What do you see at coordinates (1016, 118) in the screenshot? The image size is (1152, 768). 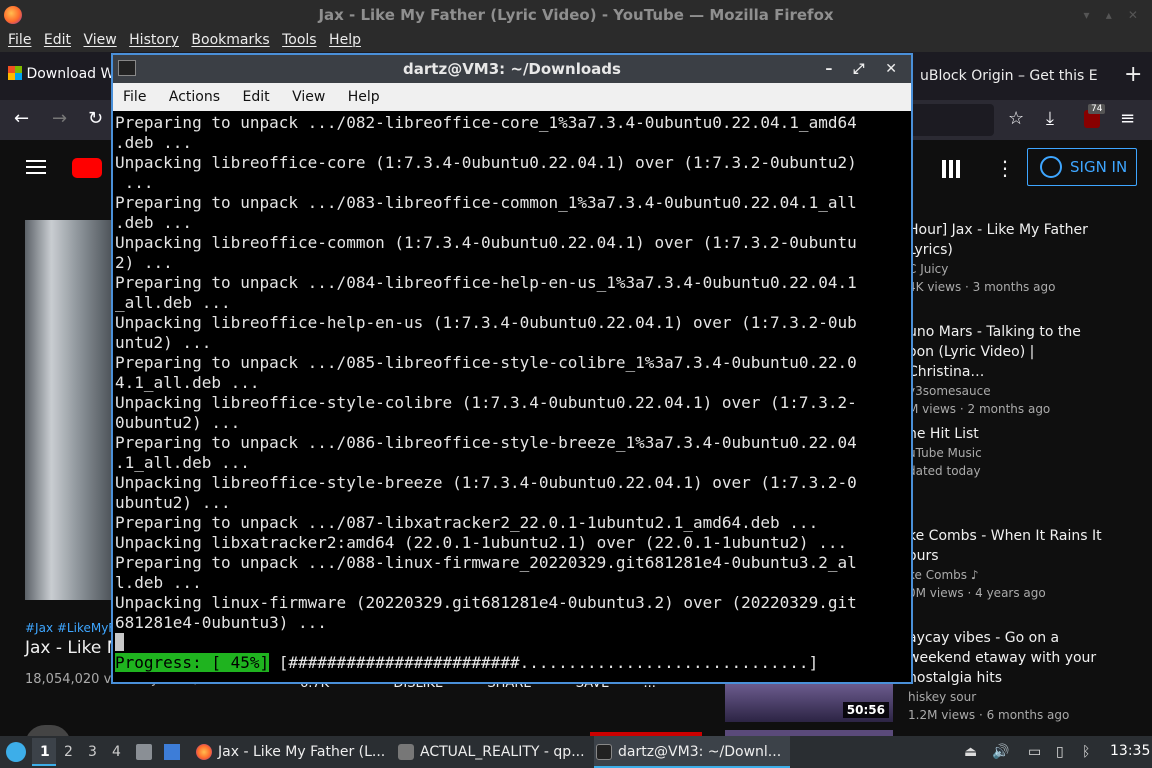 I see `bookmark-star-icon: ☆` at bounding box center [1016, 118].